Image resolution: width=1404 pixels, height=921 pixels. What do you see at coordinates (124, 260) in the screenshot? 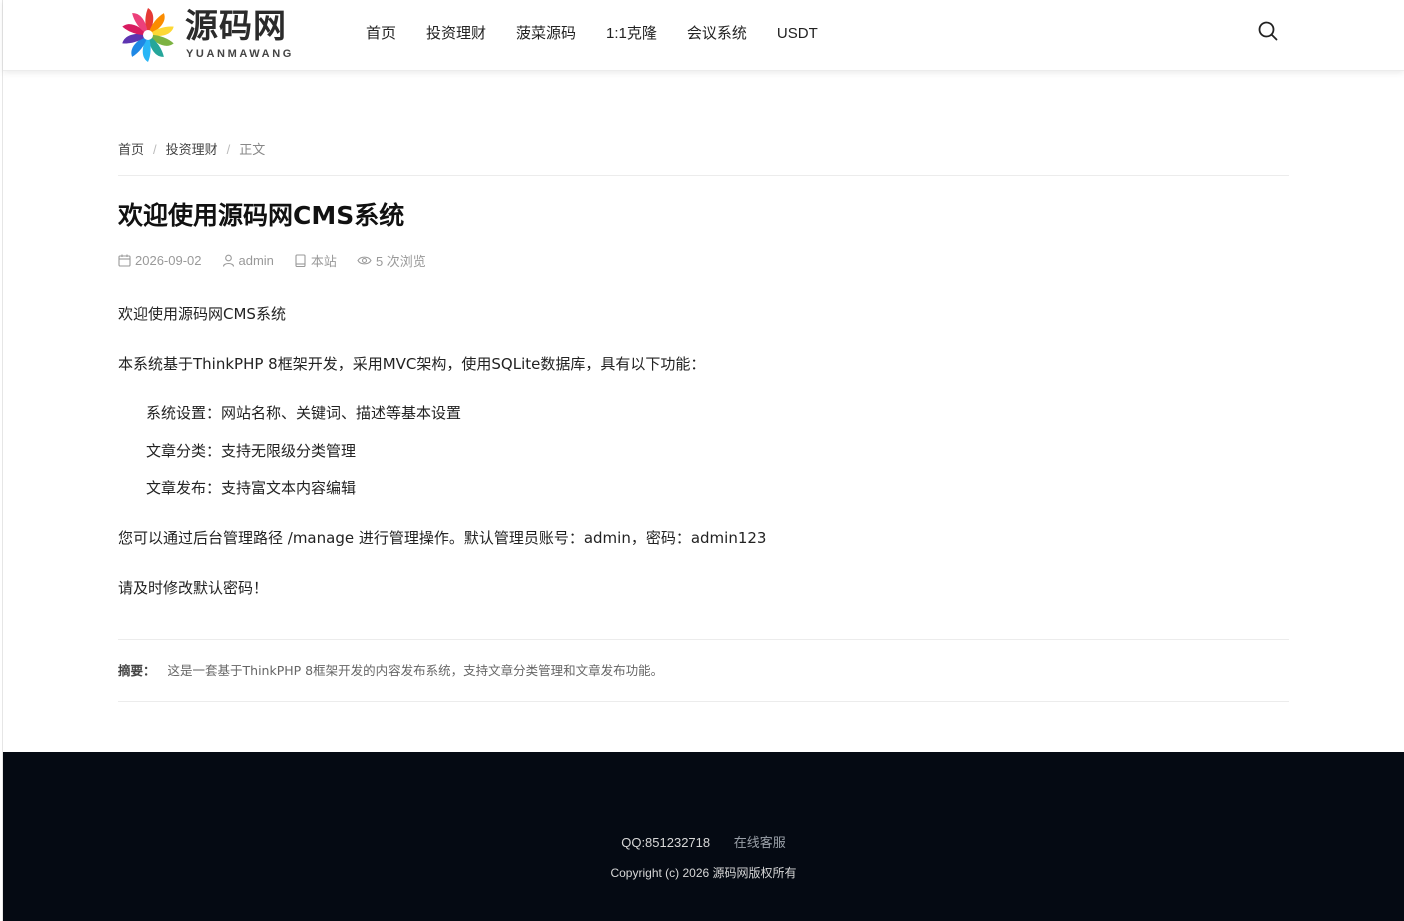
I see `calendar-icon` at bounding box center [124, 260].